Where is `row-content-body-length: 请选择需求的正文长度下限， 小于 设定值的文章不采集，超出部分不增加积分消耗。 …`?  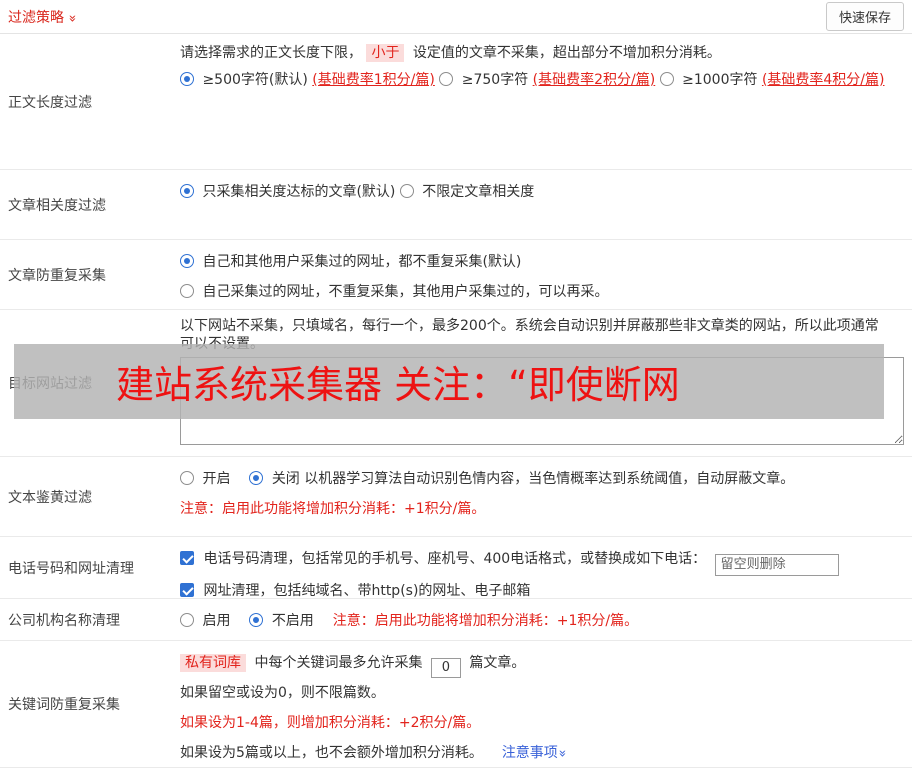
row-content-body-length: 请选择需求的正文长度下限， 小于 设定值的文章不采集，超出部分不增加积分消耗。 … is located at coordinates (546, 101).